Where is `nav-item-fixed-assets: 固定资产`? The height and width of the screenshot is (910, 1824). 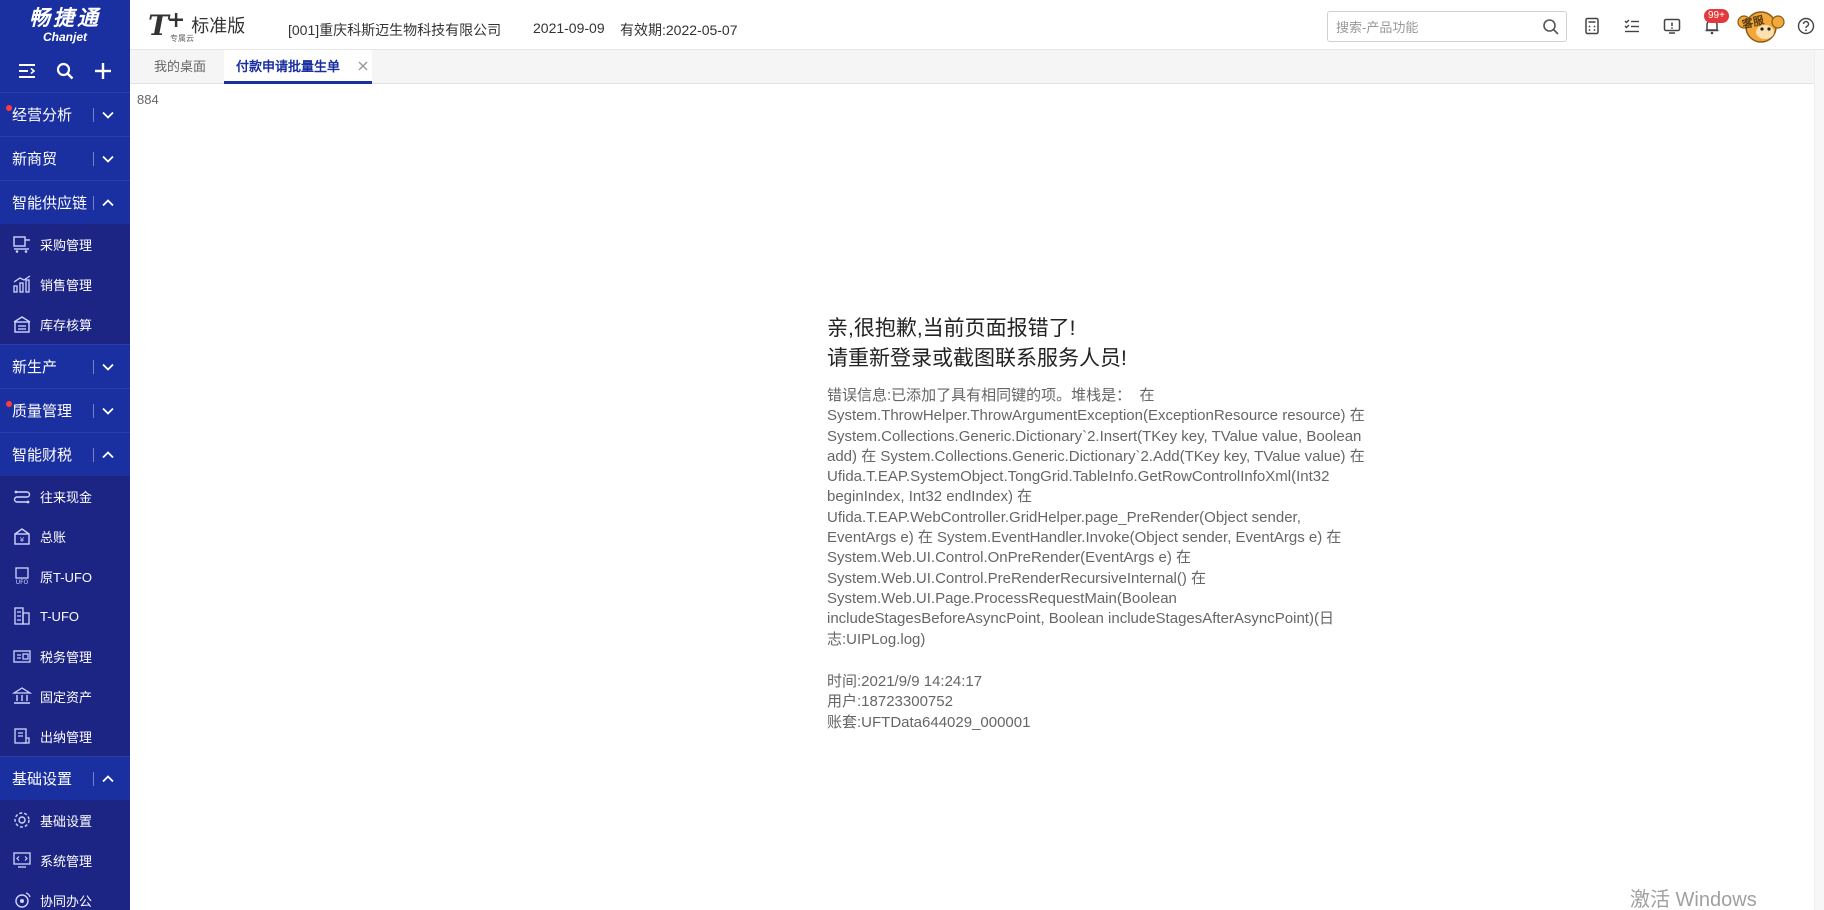
nav-item-fixed-assets: 固定资产 is located at coordinates (65, 696).